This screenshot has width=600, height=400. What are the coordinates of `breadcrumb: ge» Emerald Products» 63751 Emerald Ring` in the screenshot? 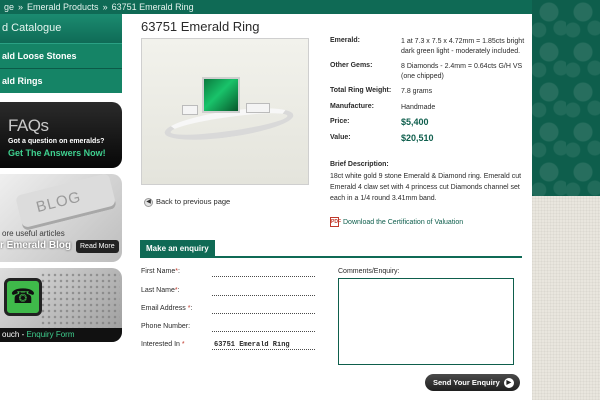 It's located at (266, 7).